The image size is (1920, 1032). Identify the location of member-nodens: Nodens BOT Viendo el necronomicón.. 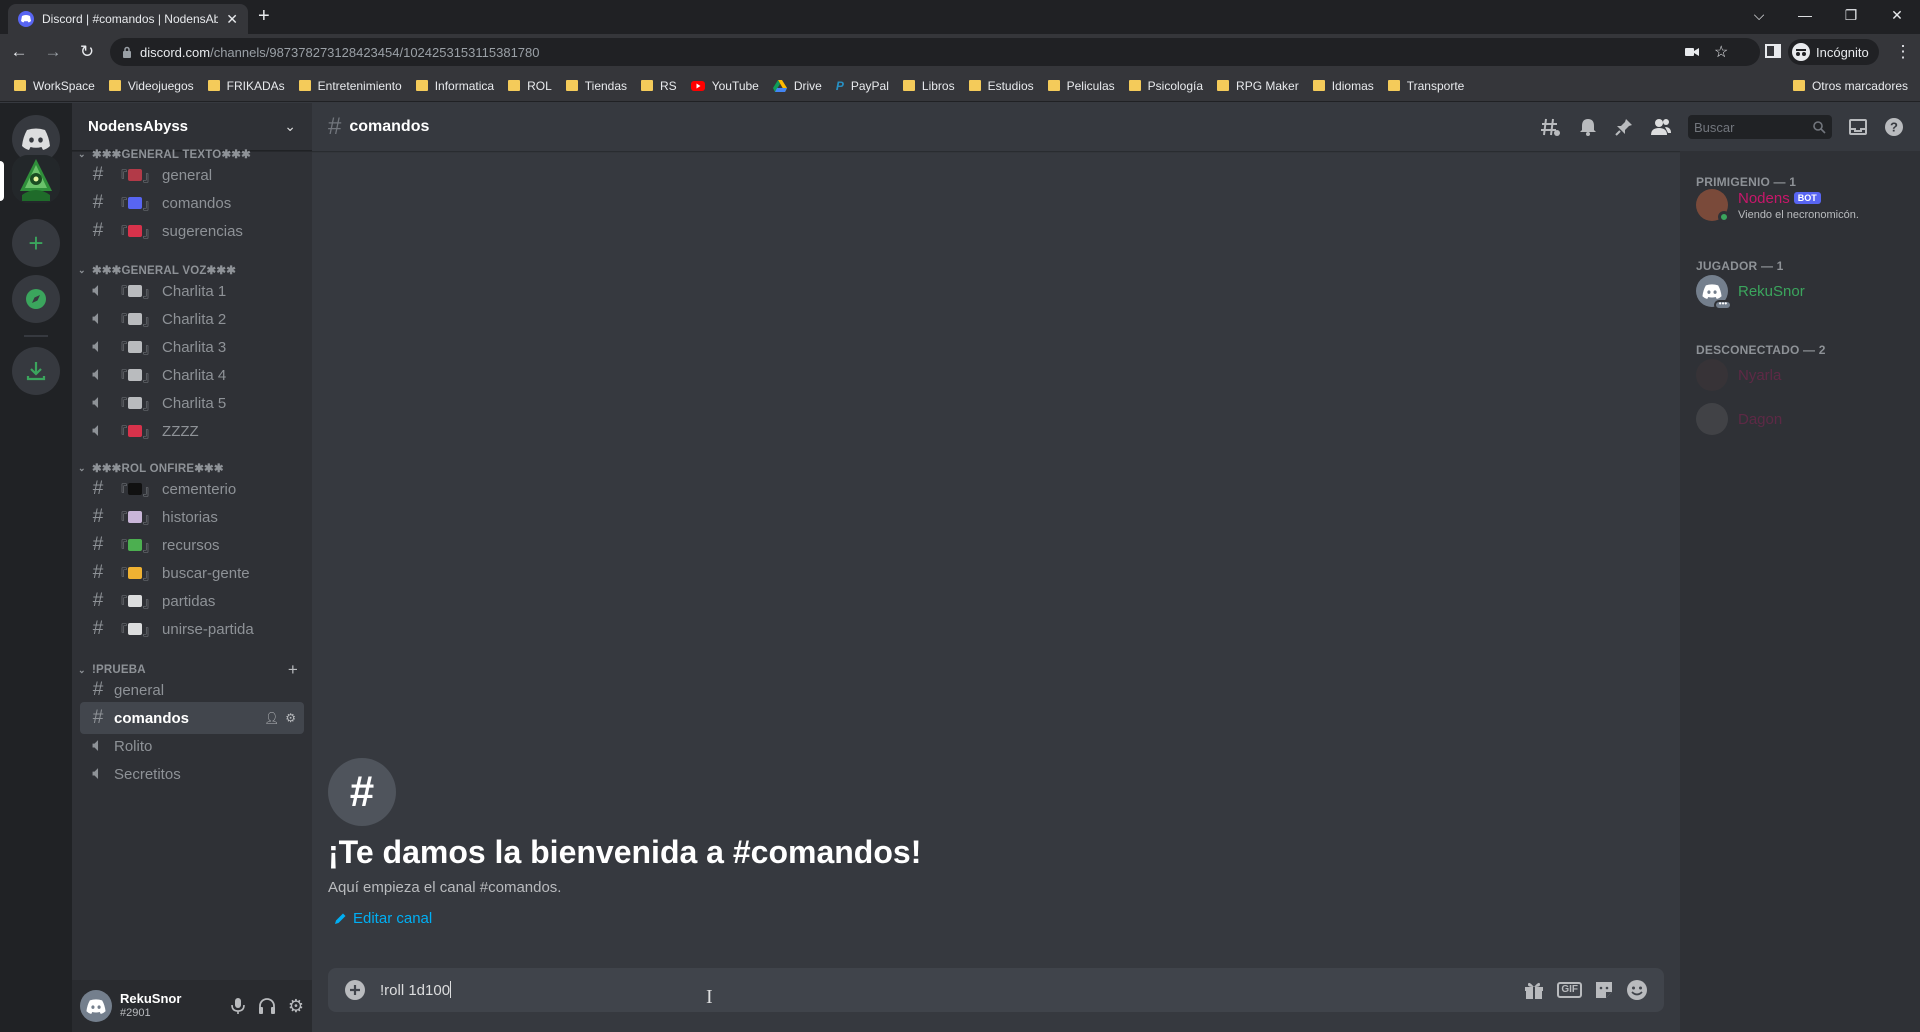
(1777, 206).